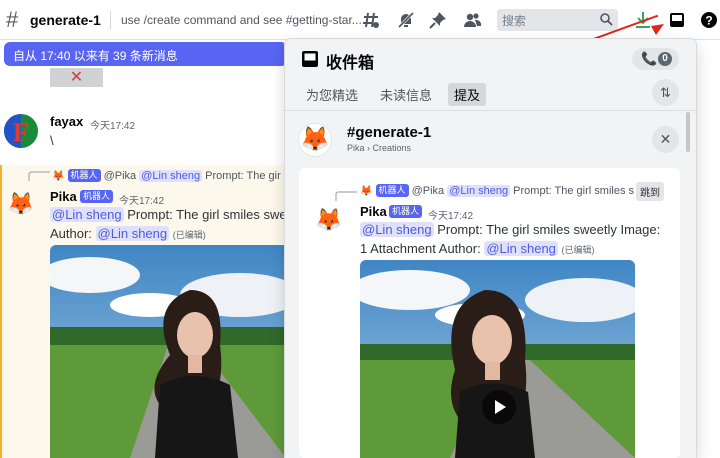 This screenshot has height=458, width=720. What do you see at coordinates (573, 191) in the screenshot?
I see `reply-text: Prompt: The girl smiles s` at bounding box center [573, 191].